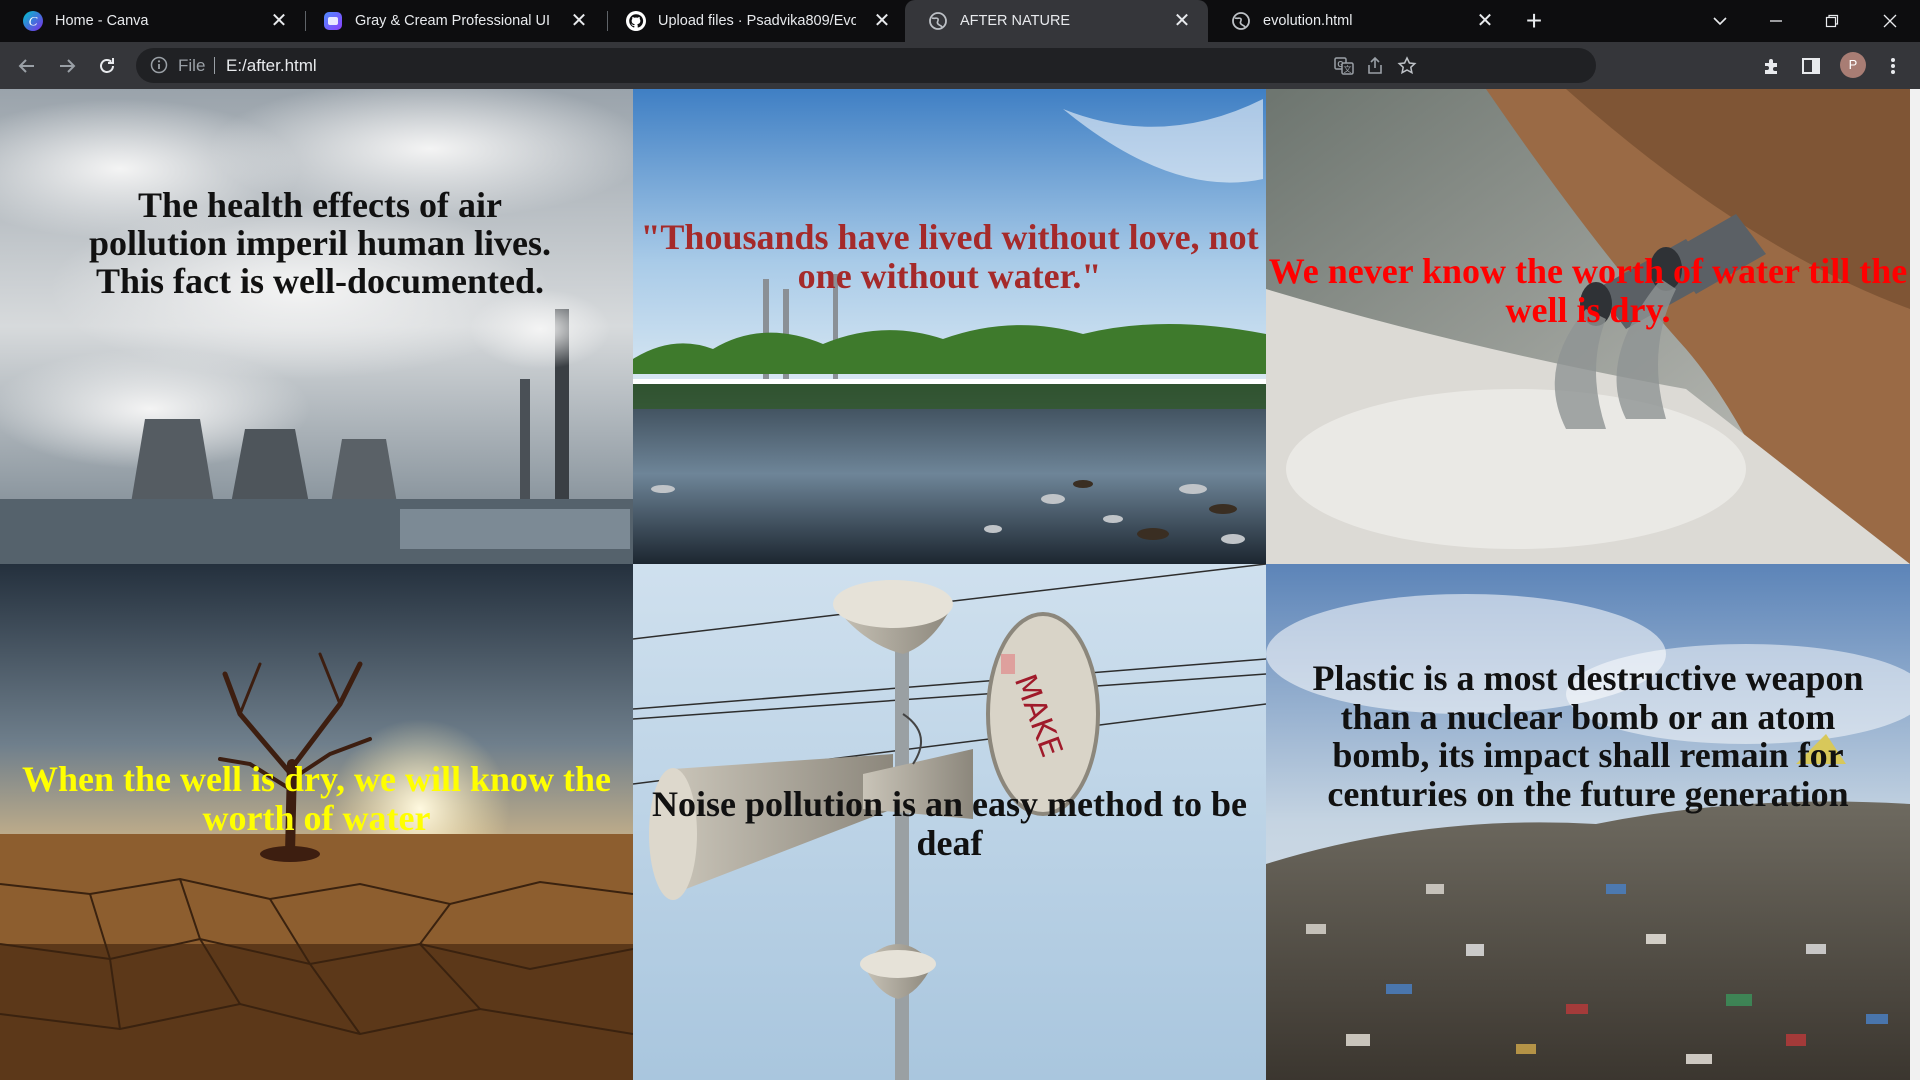  I want to click on air-pollution-image, so click(316, 326).